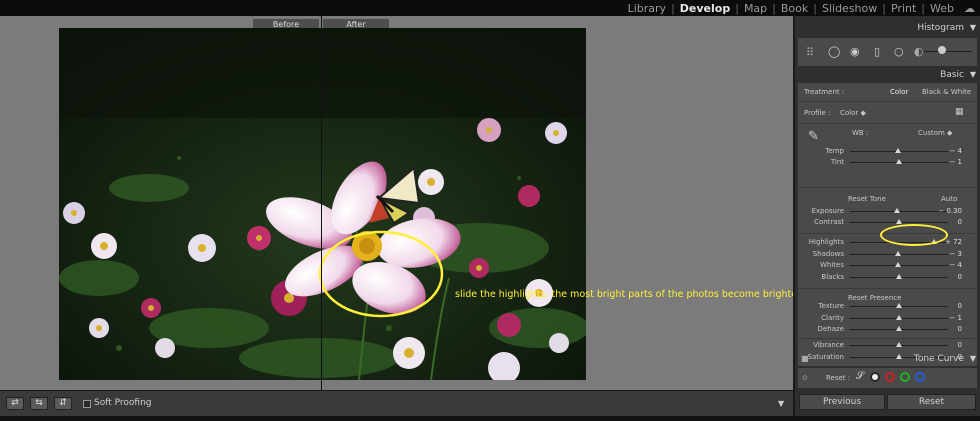 Image resolution: width=980 pixels, height=421 pixels. What do you see at coordinates (813, 136) in the screenshot?
I see `eyedropper-icon: ✎` at bounding box center [813, 136].